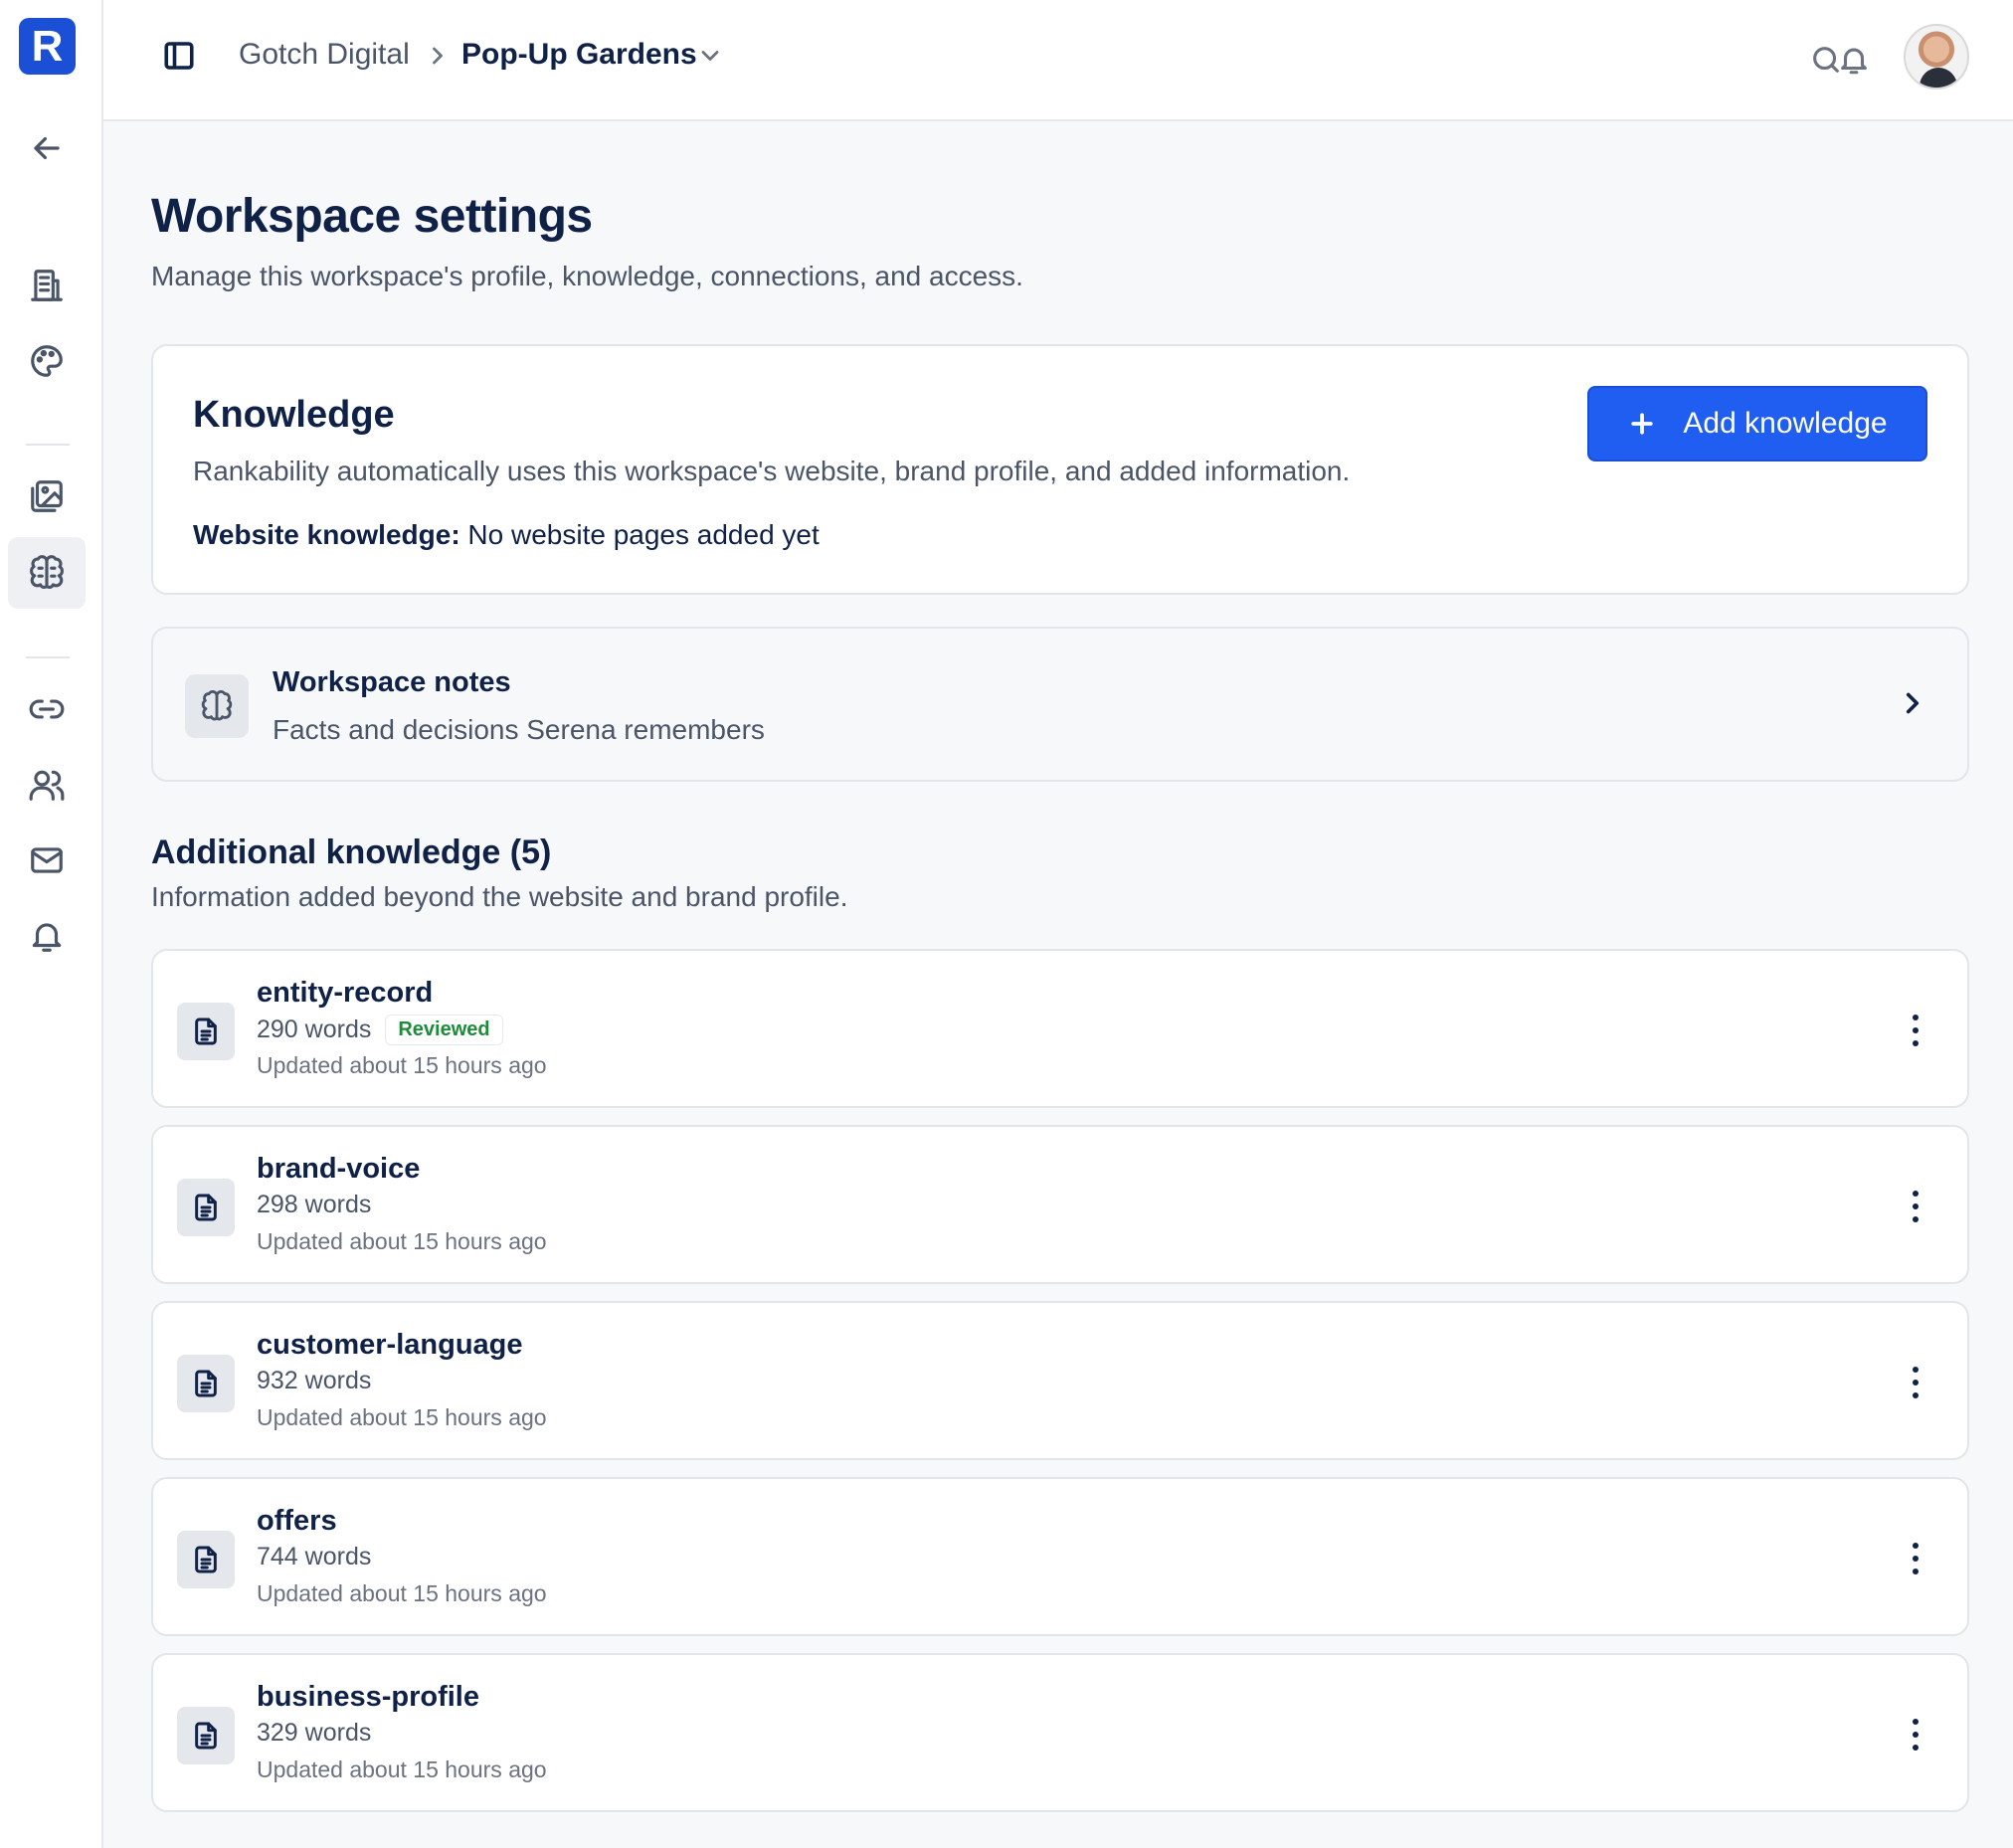  I want to click on additional-knowledge-title: Additional knowledge (5), so click(351, 852).